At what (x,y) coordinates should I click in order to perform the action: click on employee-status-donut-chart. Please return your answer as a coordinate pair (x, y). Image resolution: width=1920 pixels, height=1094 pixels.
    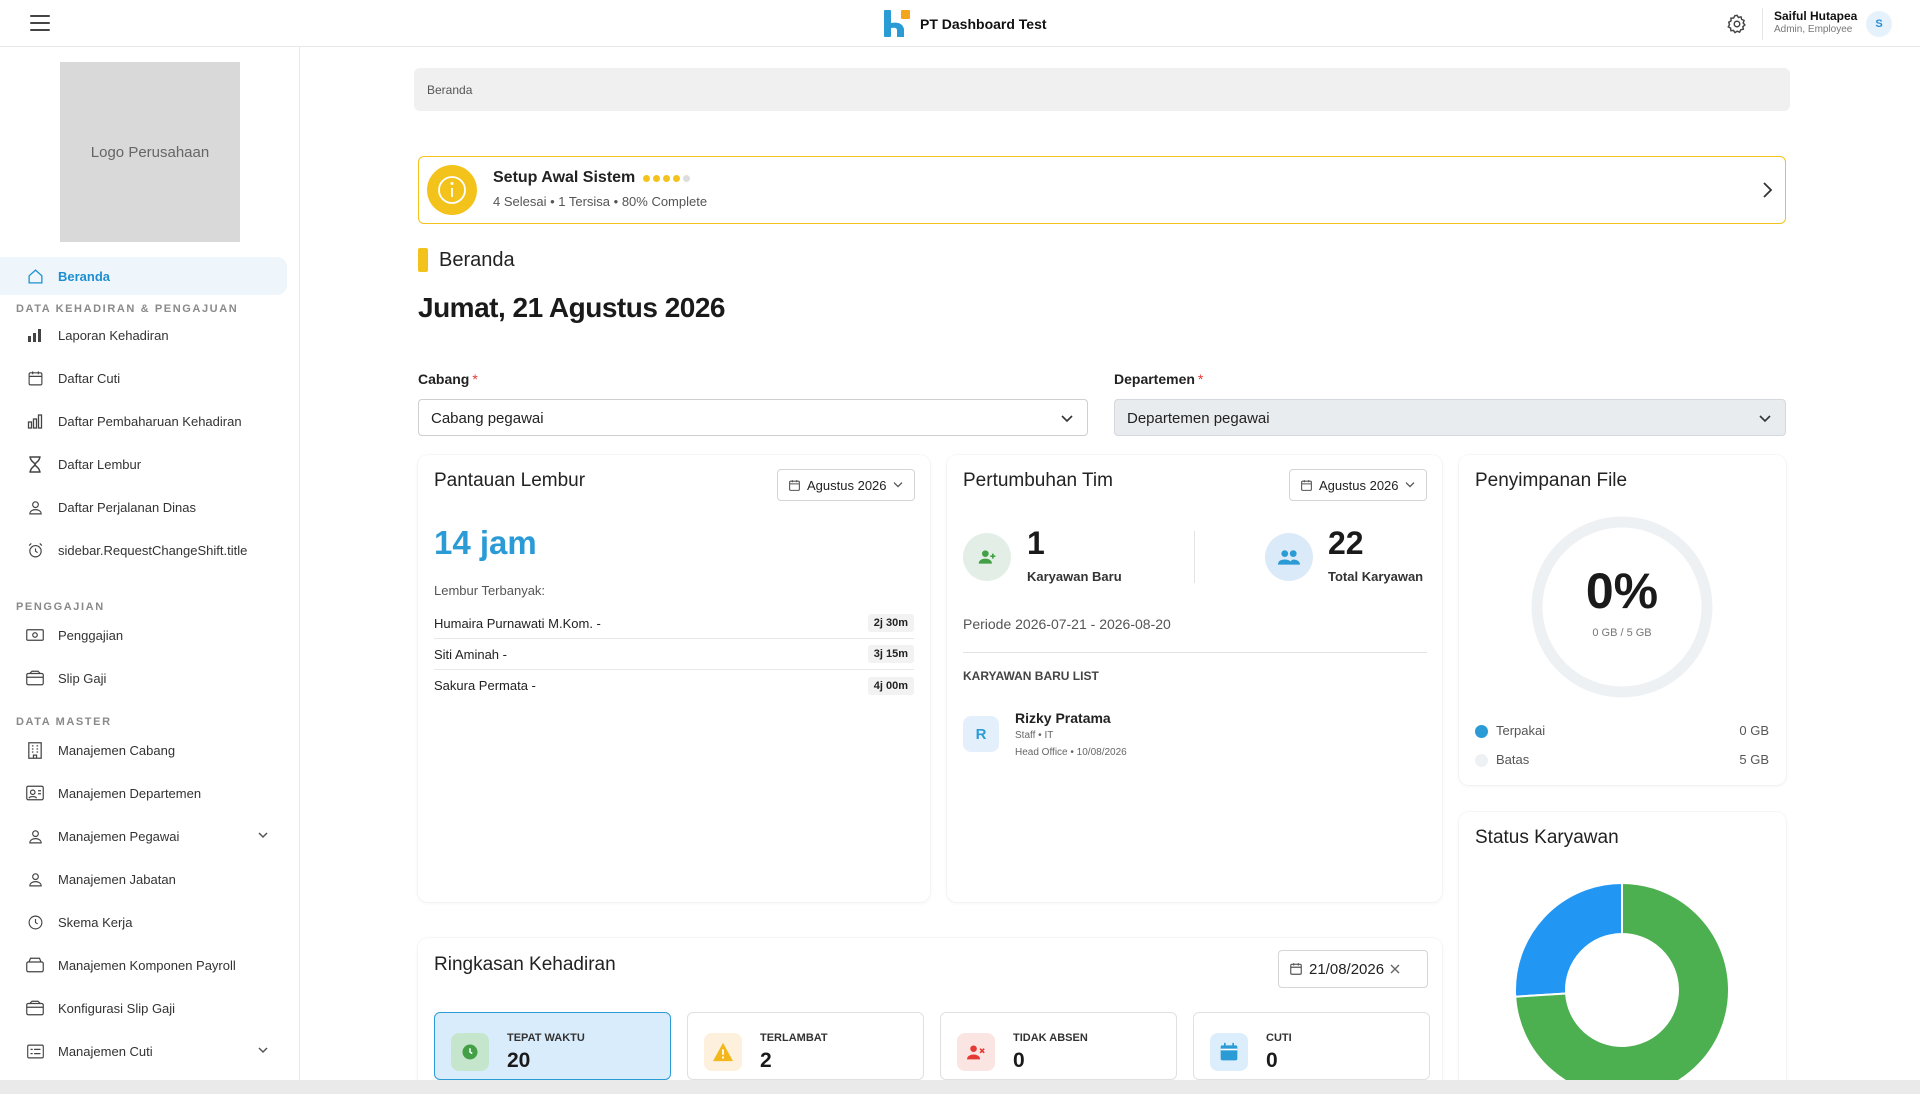
    Looking at the image, I should click on (1622, 981).